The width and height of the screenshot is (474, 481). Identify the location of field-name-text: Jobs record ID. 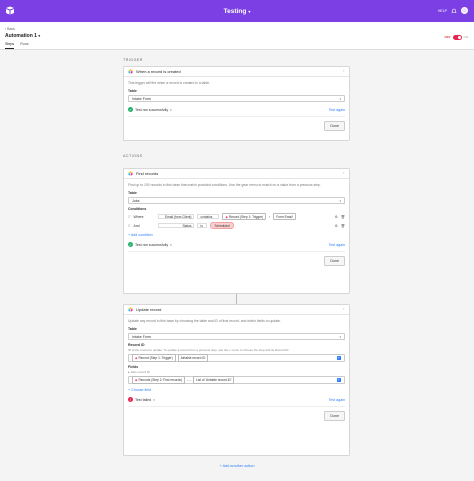
(140, 372).